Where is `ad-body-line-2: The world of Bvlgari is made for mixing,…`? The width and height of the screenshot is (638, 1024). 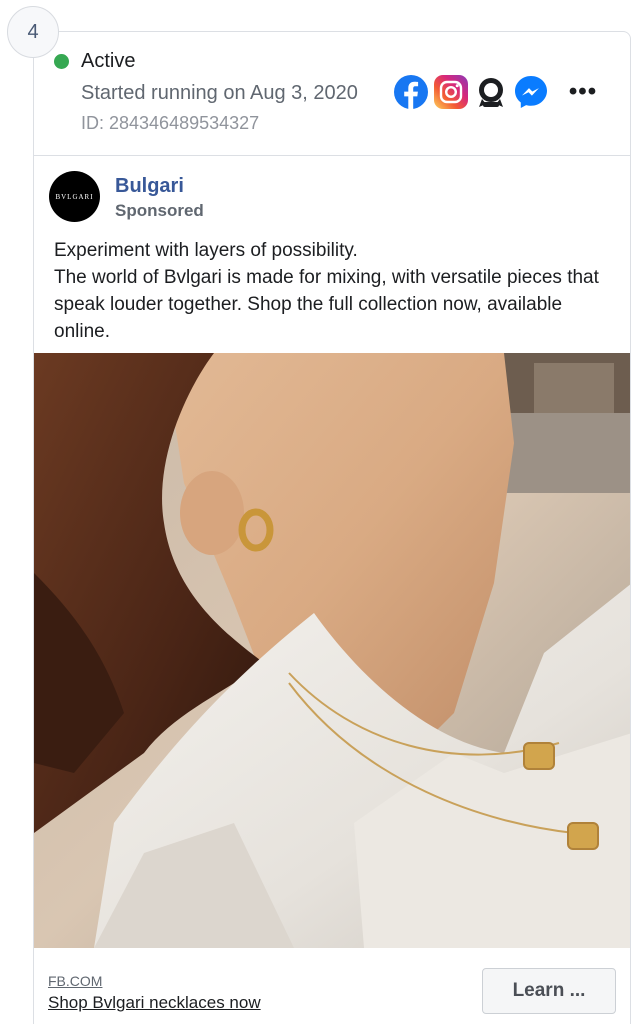 ad-body-line-2: The world of Bvlgari is made for mixing,… is located at coordinates (326, 304).